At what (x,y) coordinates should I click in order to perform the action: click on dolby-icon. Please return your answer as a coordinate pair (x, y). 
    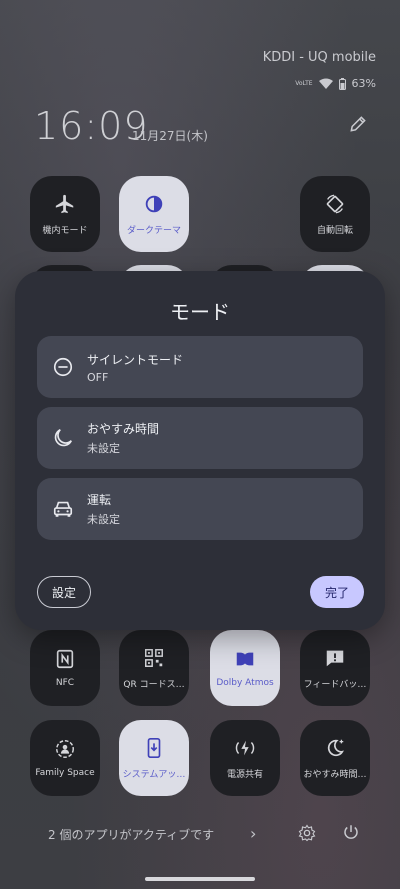
    Looking at the image, I should click on (245, 659).